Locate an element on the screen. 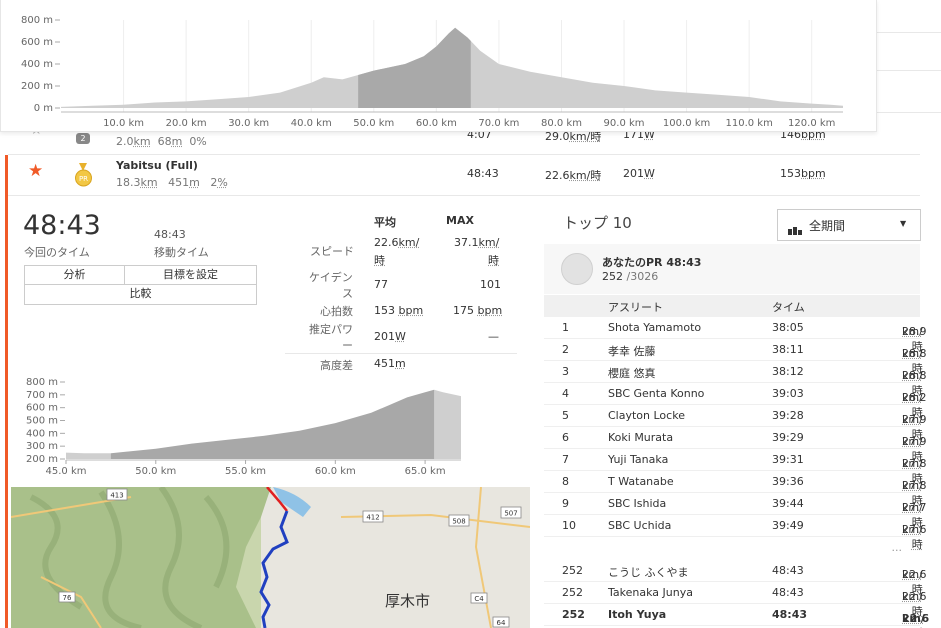  leaderboard-row: 4 SBC Genta Konno 39:03 28.2 km/時 is located at coordinates (735, 401).